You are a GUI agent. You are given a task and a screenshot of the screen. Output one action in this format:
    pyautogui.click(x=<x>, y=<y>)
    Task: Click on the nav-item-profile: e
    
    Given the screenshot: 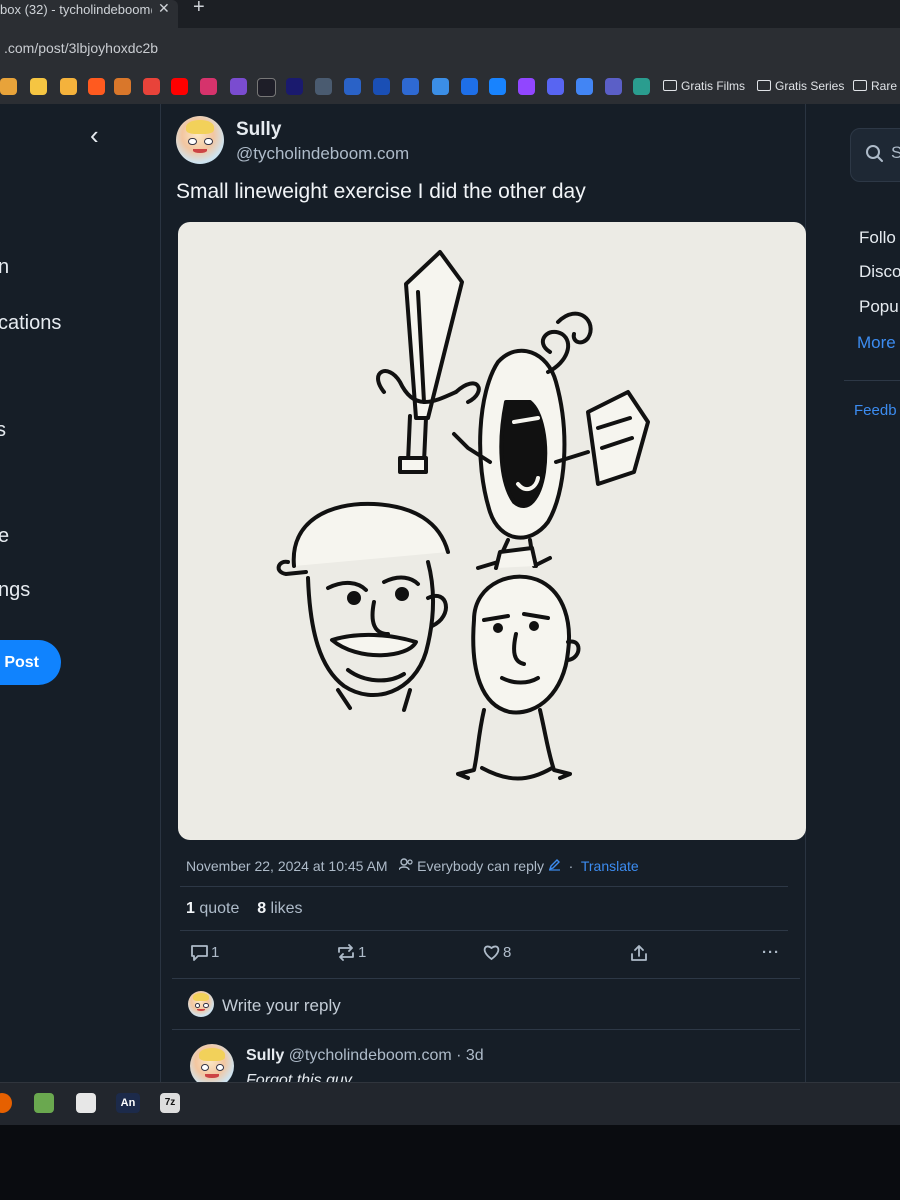 What is the action you would take?
    pyautogui.click(x=4, y=536)
    